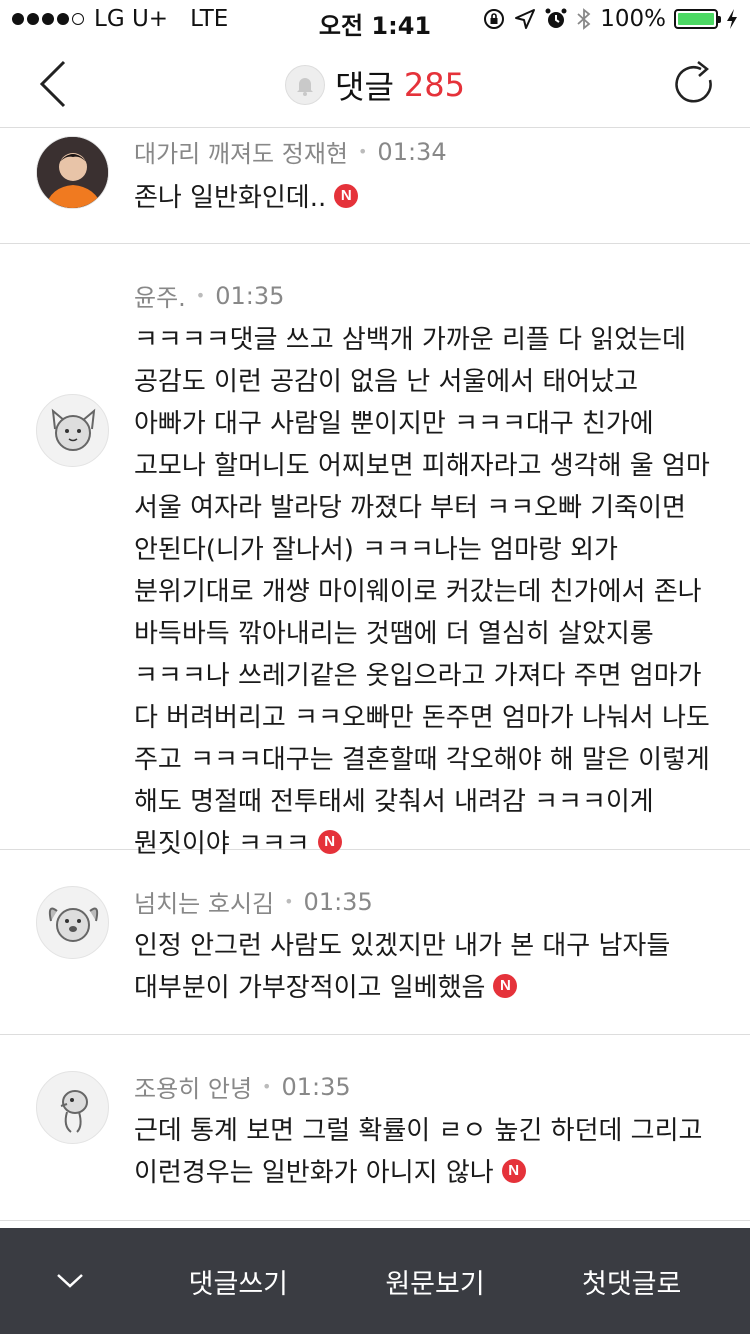 The width and height of the screenshot is (750, 1334). I want to click on comment-text: 존나 일반화인데.. N, so click(424, 198).